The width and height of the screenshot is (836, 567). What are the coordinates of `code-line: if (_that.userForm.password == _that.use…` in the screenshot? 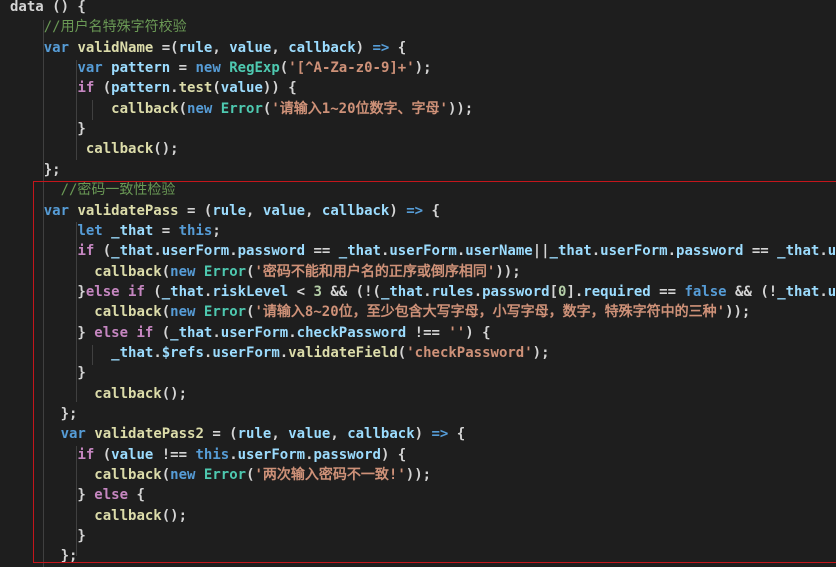 It's located at (423, 251).